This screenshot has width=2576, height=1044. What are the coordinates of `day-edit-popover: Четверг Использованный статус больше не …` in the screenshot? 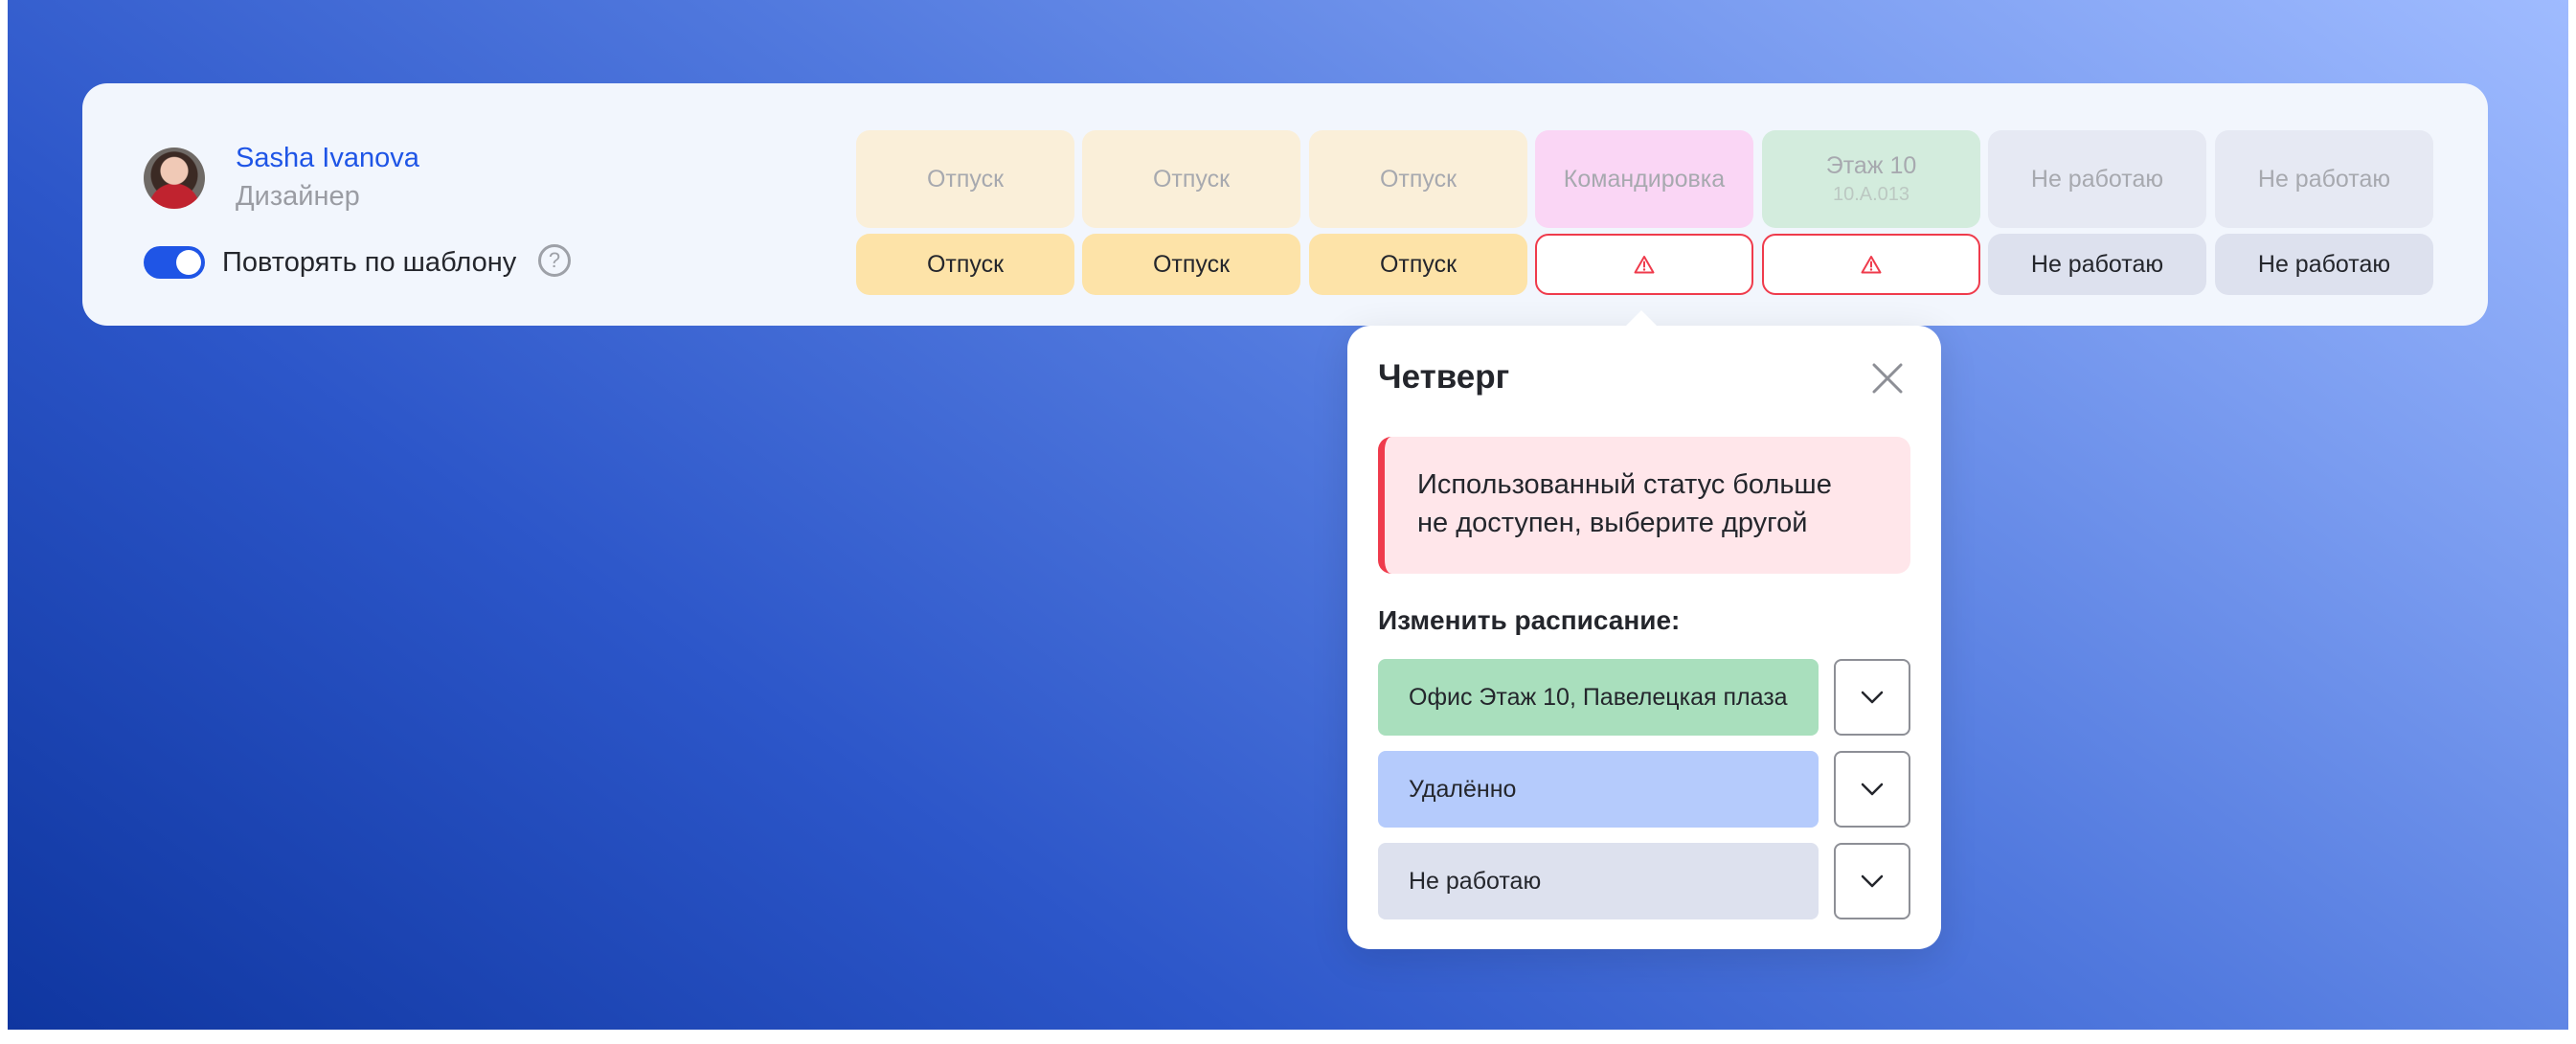 It's located at (1644, 629).